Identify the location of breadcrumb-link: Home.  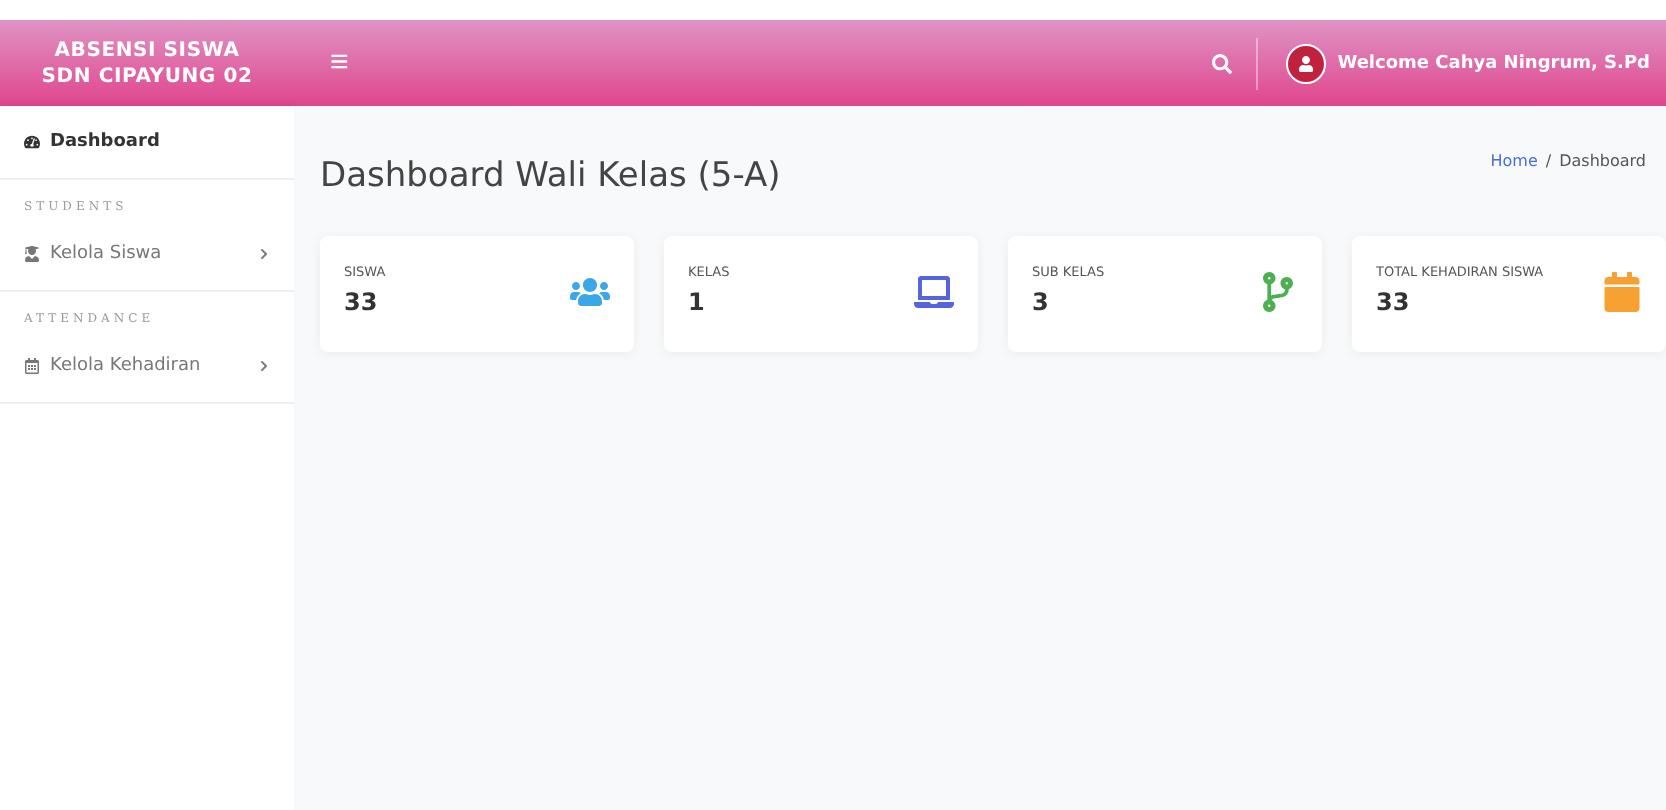
(1514, 161).